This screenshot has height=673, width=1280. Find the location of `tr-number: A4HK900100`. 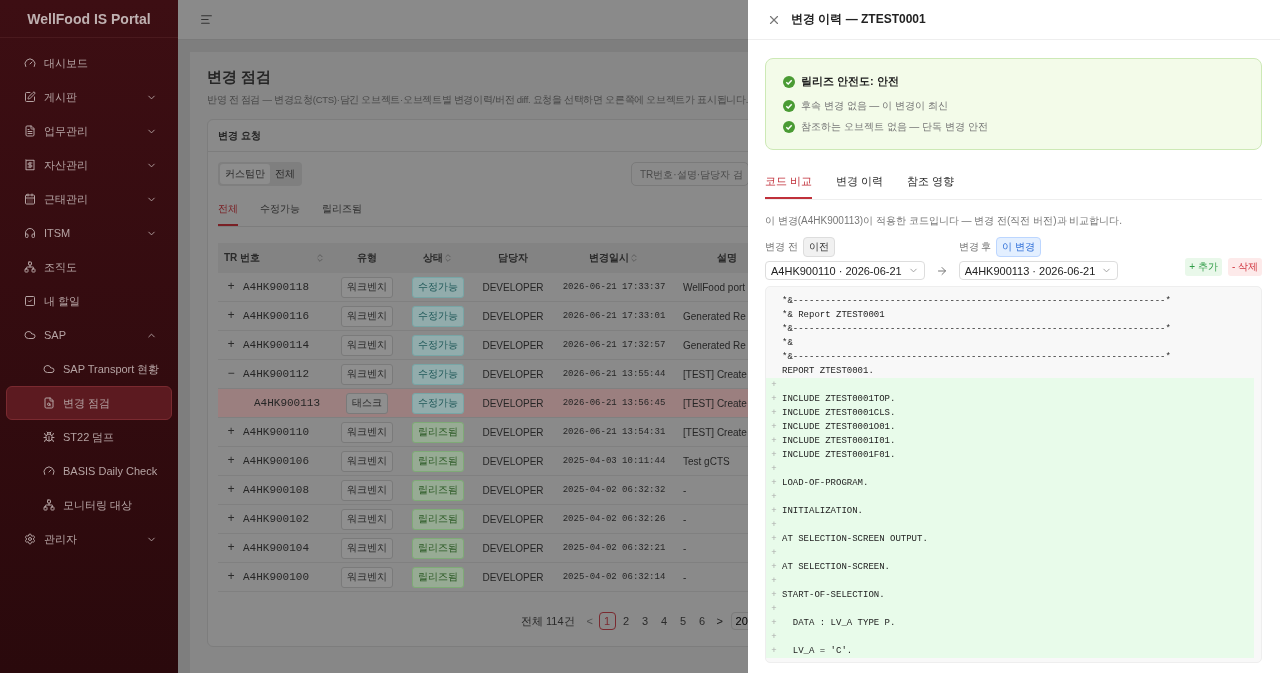

tr-number: A4HK900100 is located at coordinates (276, 577).